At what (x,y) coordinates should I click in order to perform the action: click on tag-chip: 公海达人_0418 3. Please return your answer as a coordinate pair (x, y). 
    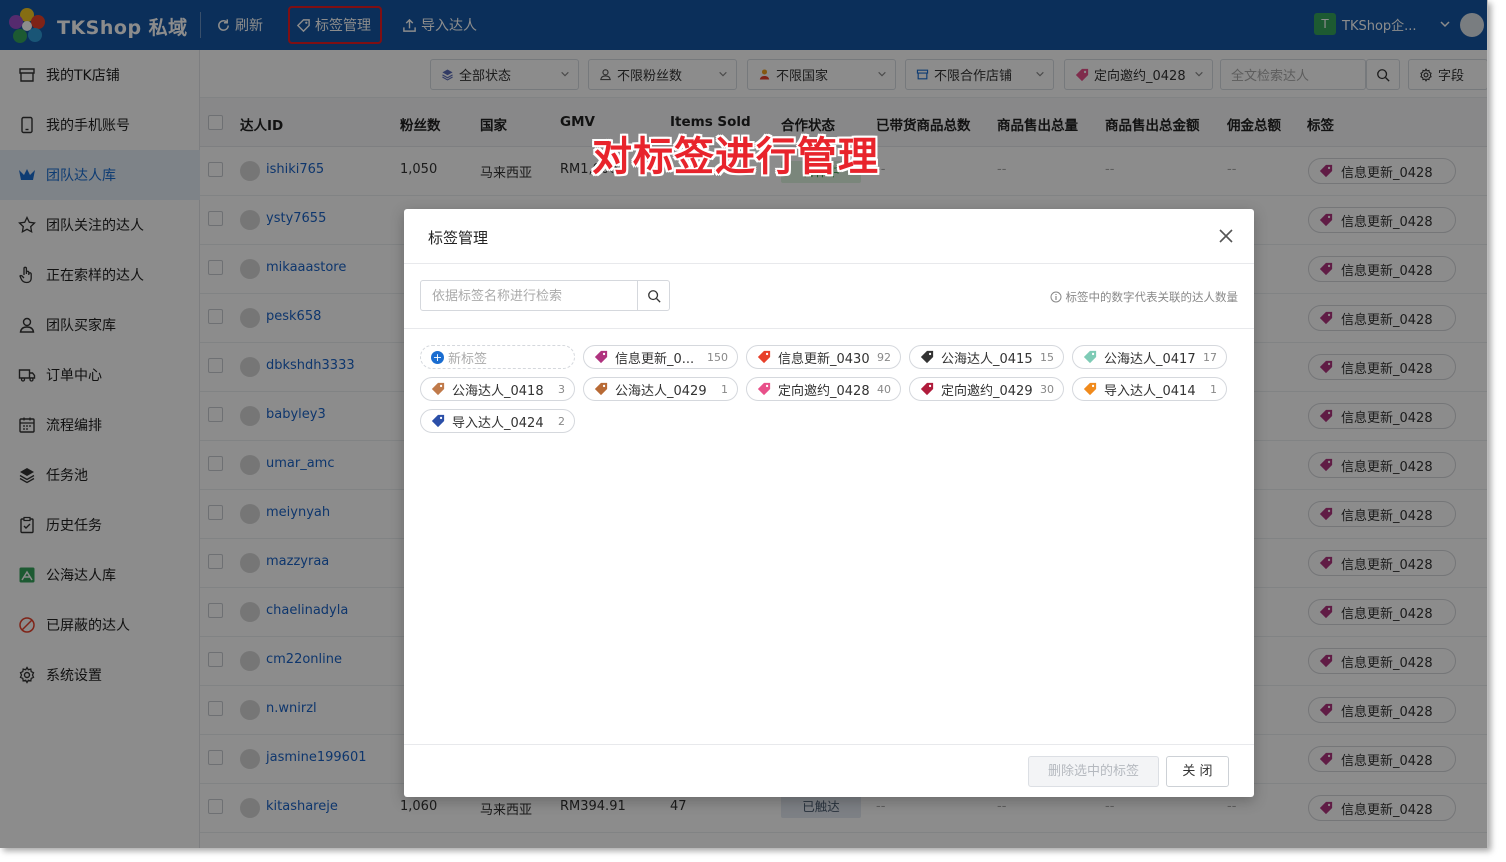
    Looking at the image, I should click on (497, 389).